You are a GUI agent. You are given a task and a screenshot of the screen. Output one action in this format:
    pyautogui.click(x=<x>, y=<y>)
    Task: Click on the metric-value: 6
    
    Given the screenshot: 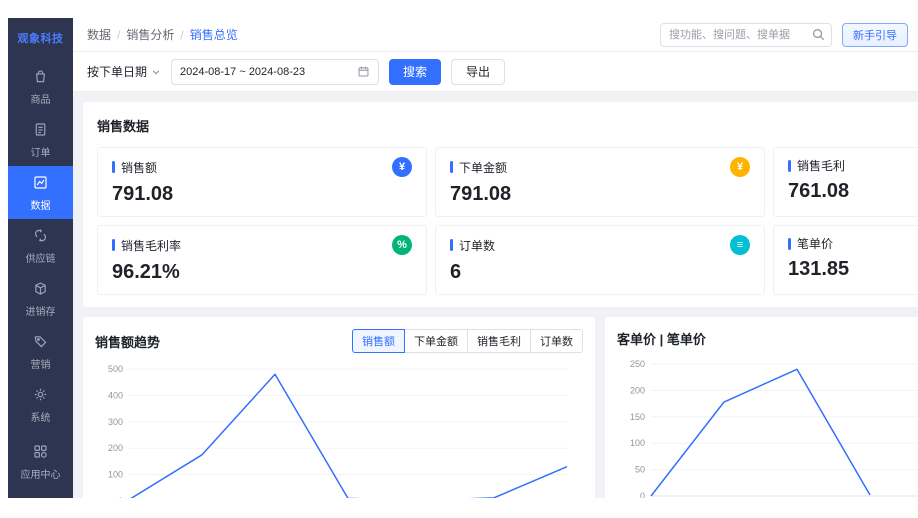 What is the action you would take?
    pyautogui.click(x=456, y=272)
    